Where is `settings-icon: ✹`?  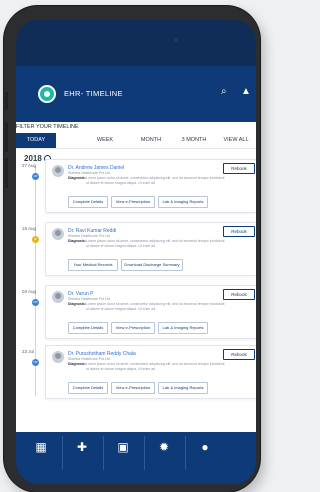
settings-icon: ✹ is located at coordinates (164, 452).